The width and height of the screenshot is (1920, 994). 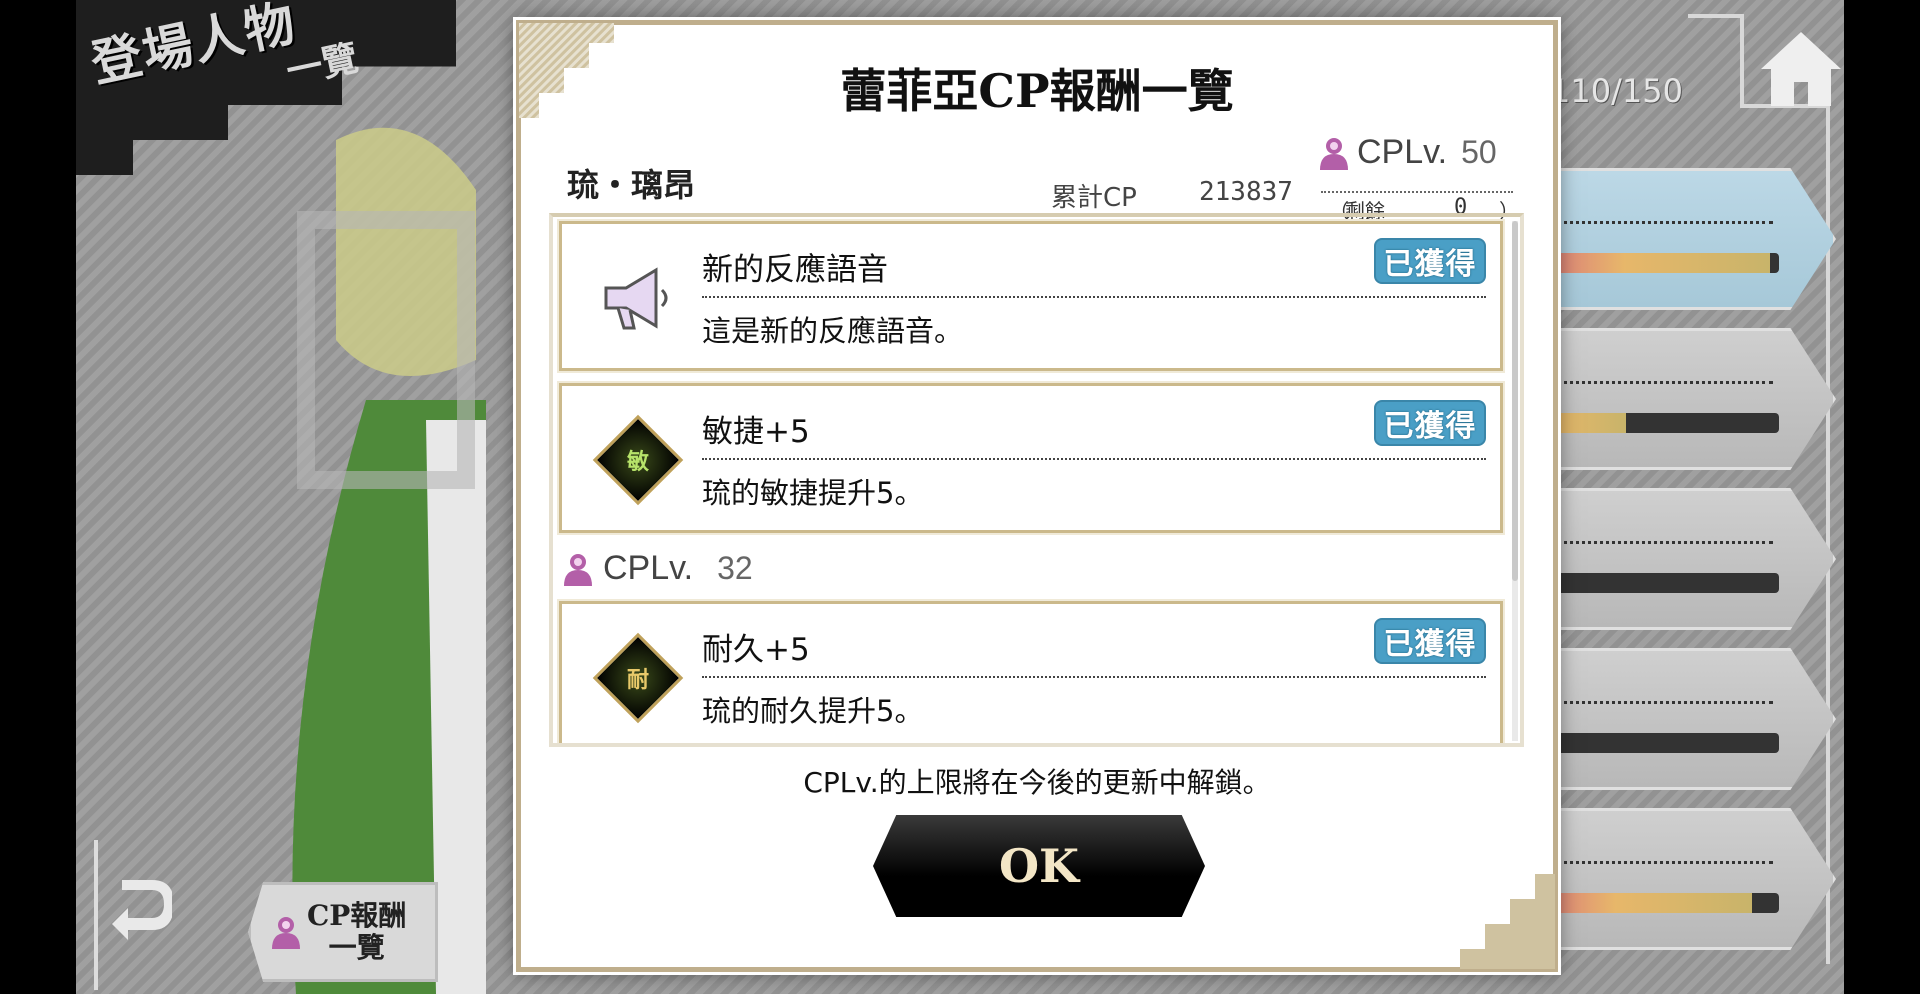 I want to click on reward-title: 敏捷+5, so click(x=756, y=432).